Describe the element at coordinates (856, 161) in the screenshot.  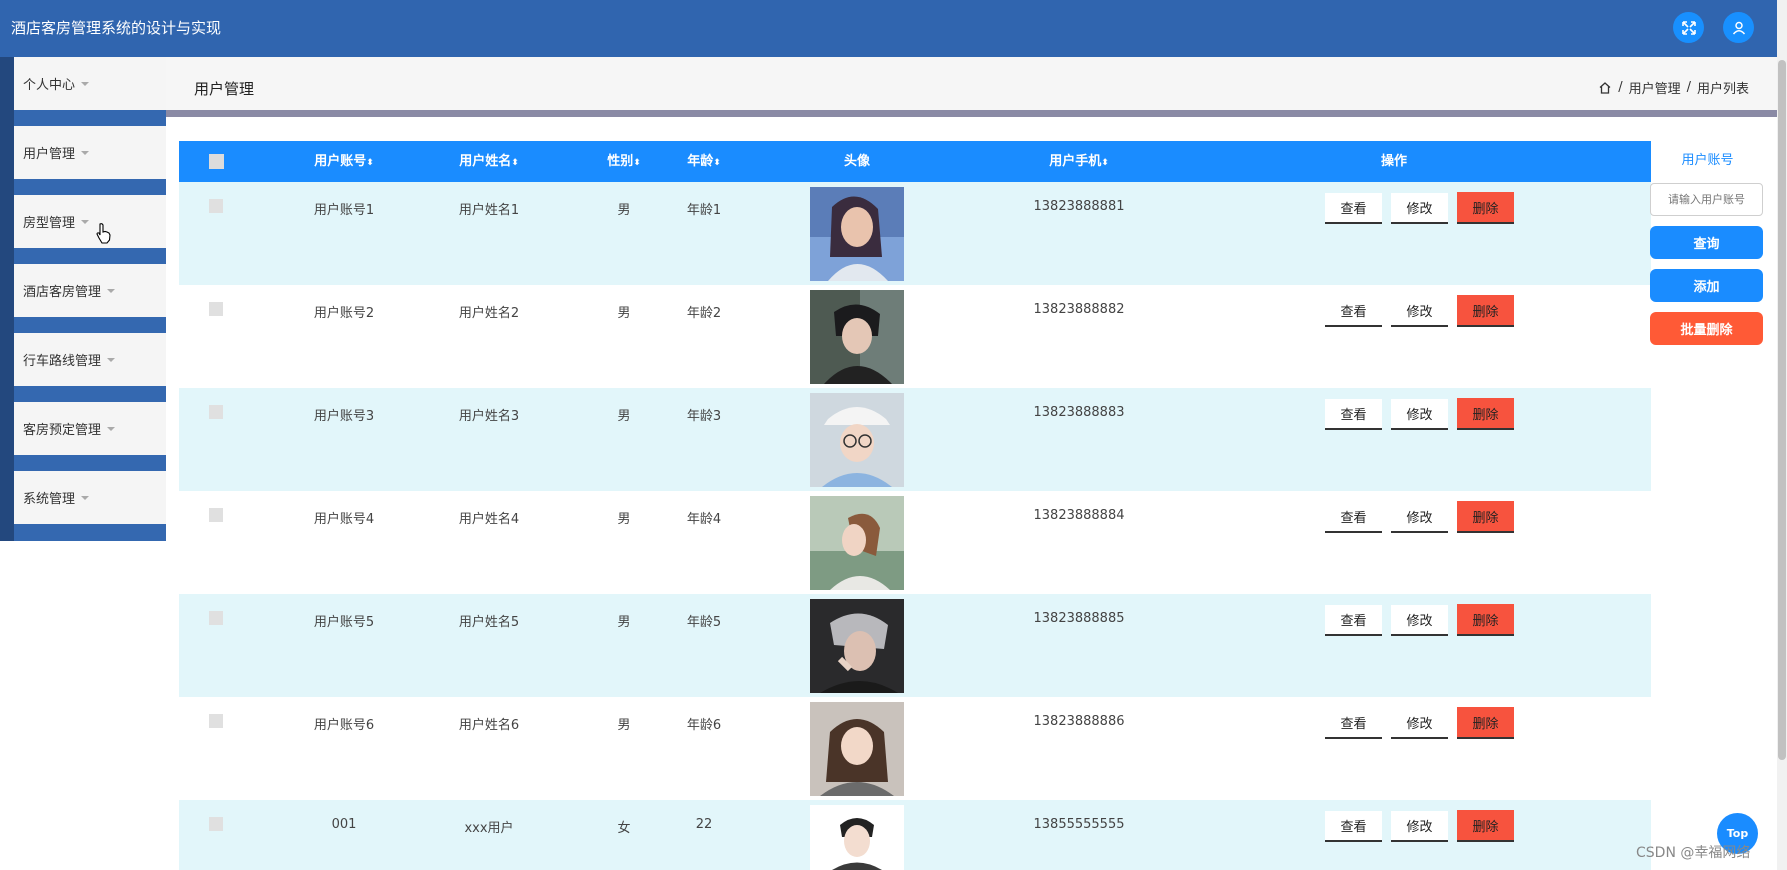
I see `column-header-avatar: 头像` at that location.